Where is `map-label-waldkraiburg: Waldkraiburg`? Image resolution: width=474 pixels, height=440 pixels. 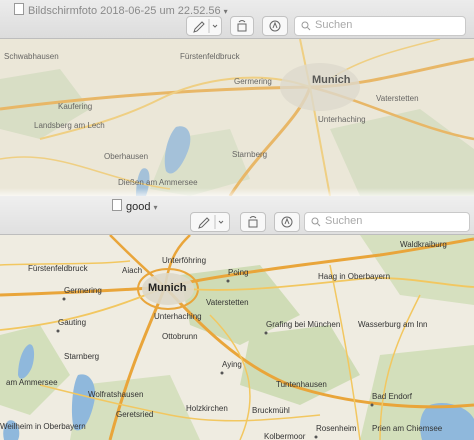 map-label-waldkraiburg: Waldkraiburg is located at coordinates (423, 244).